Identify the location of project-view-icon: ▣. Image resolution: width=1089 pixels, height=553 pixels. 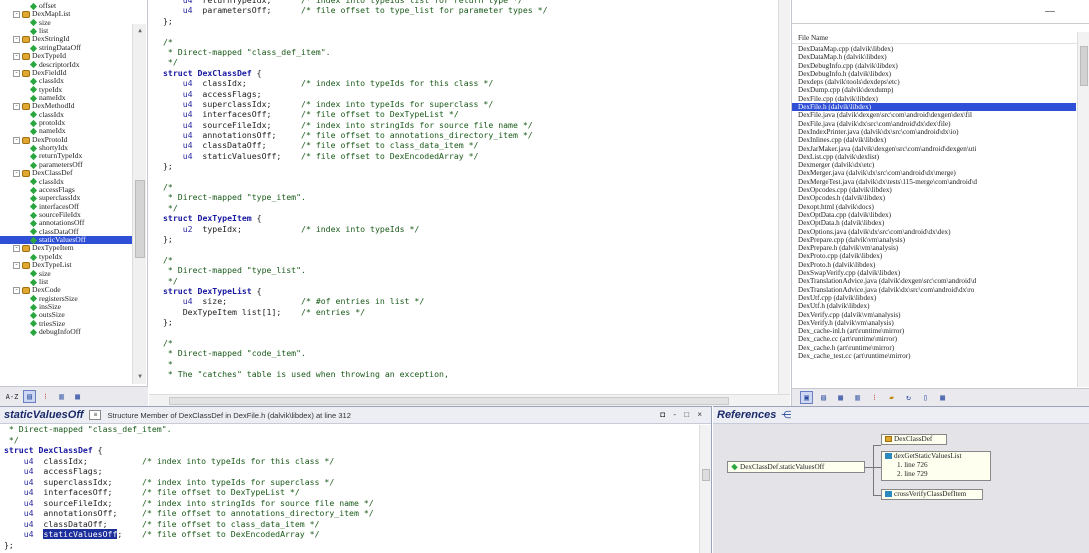
(806, 397).